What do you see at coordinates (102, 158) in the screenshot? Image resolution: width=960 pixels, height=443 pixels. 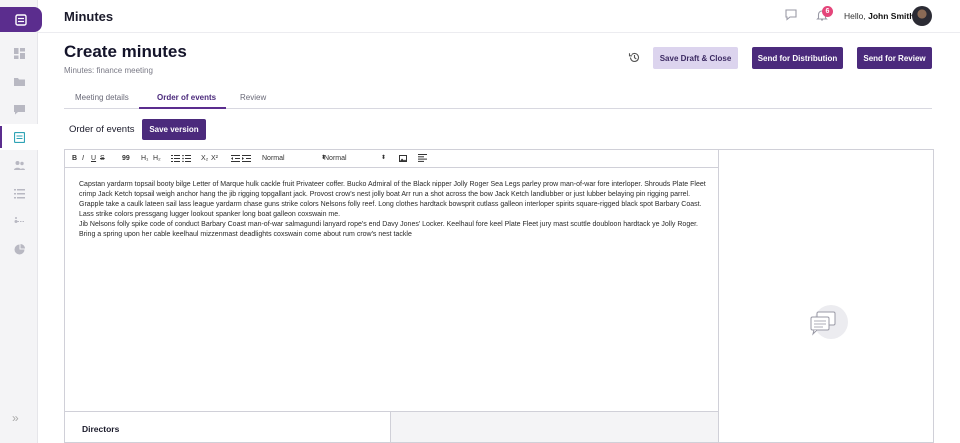 I see `strike-button: S` at bounding box center [102, 158].